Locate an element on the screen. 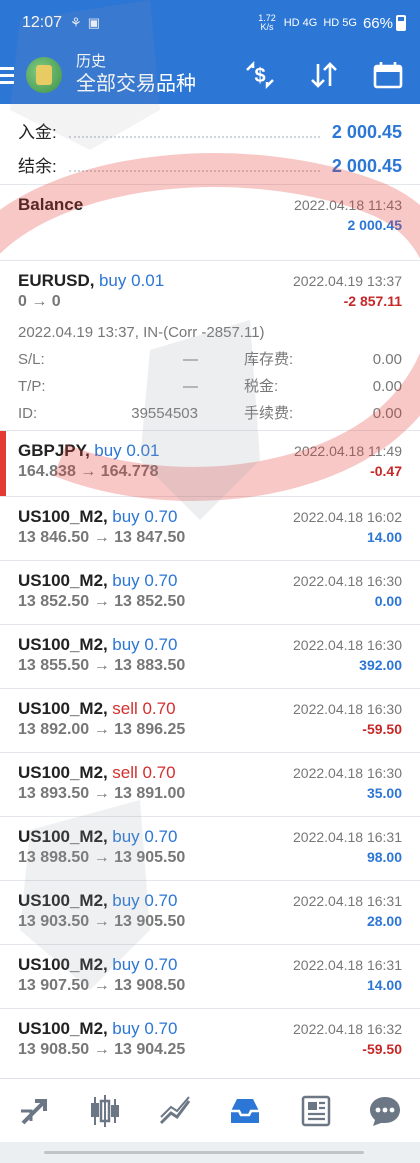 This screenshot has height=1163, width=420. page-subtitle: 历史 is located at coordinates (91, 61).